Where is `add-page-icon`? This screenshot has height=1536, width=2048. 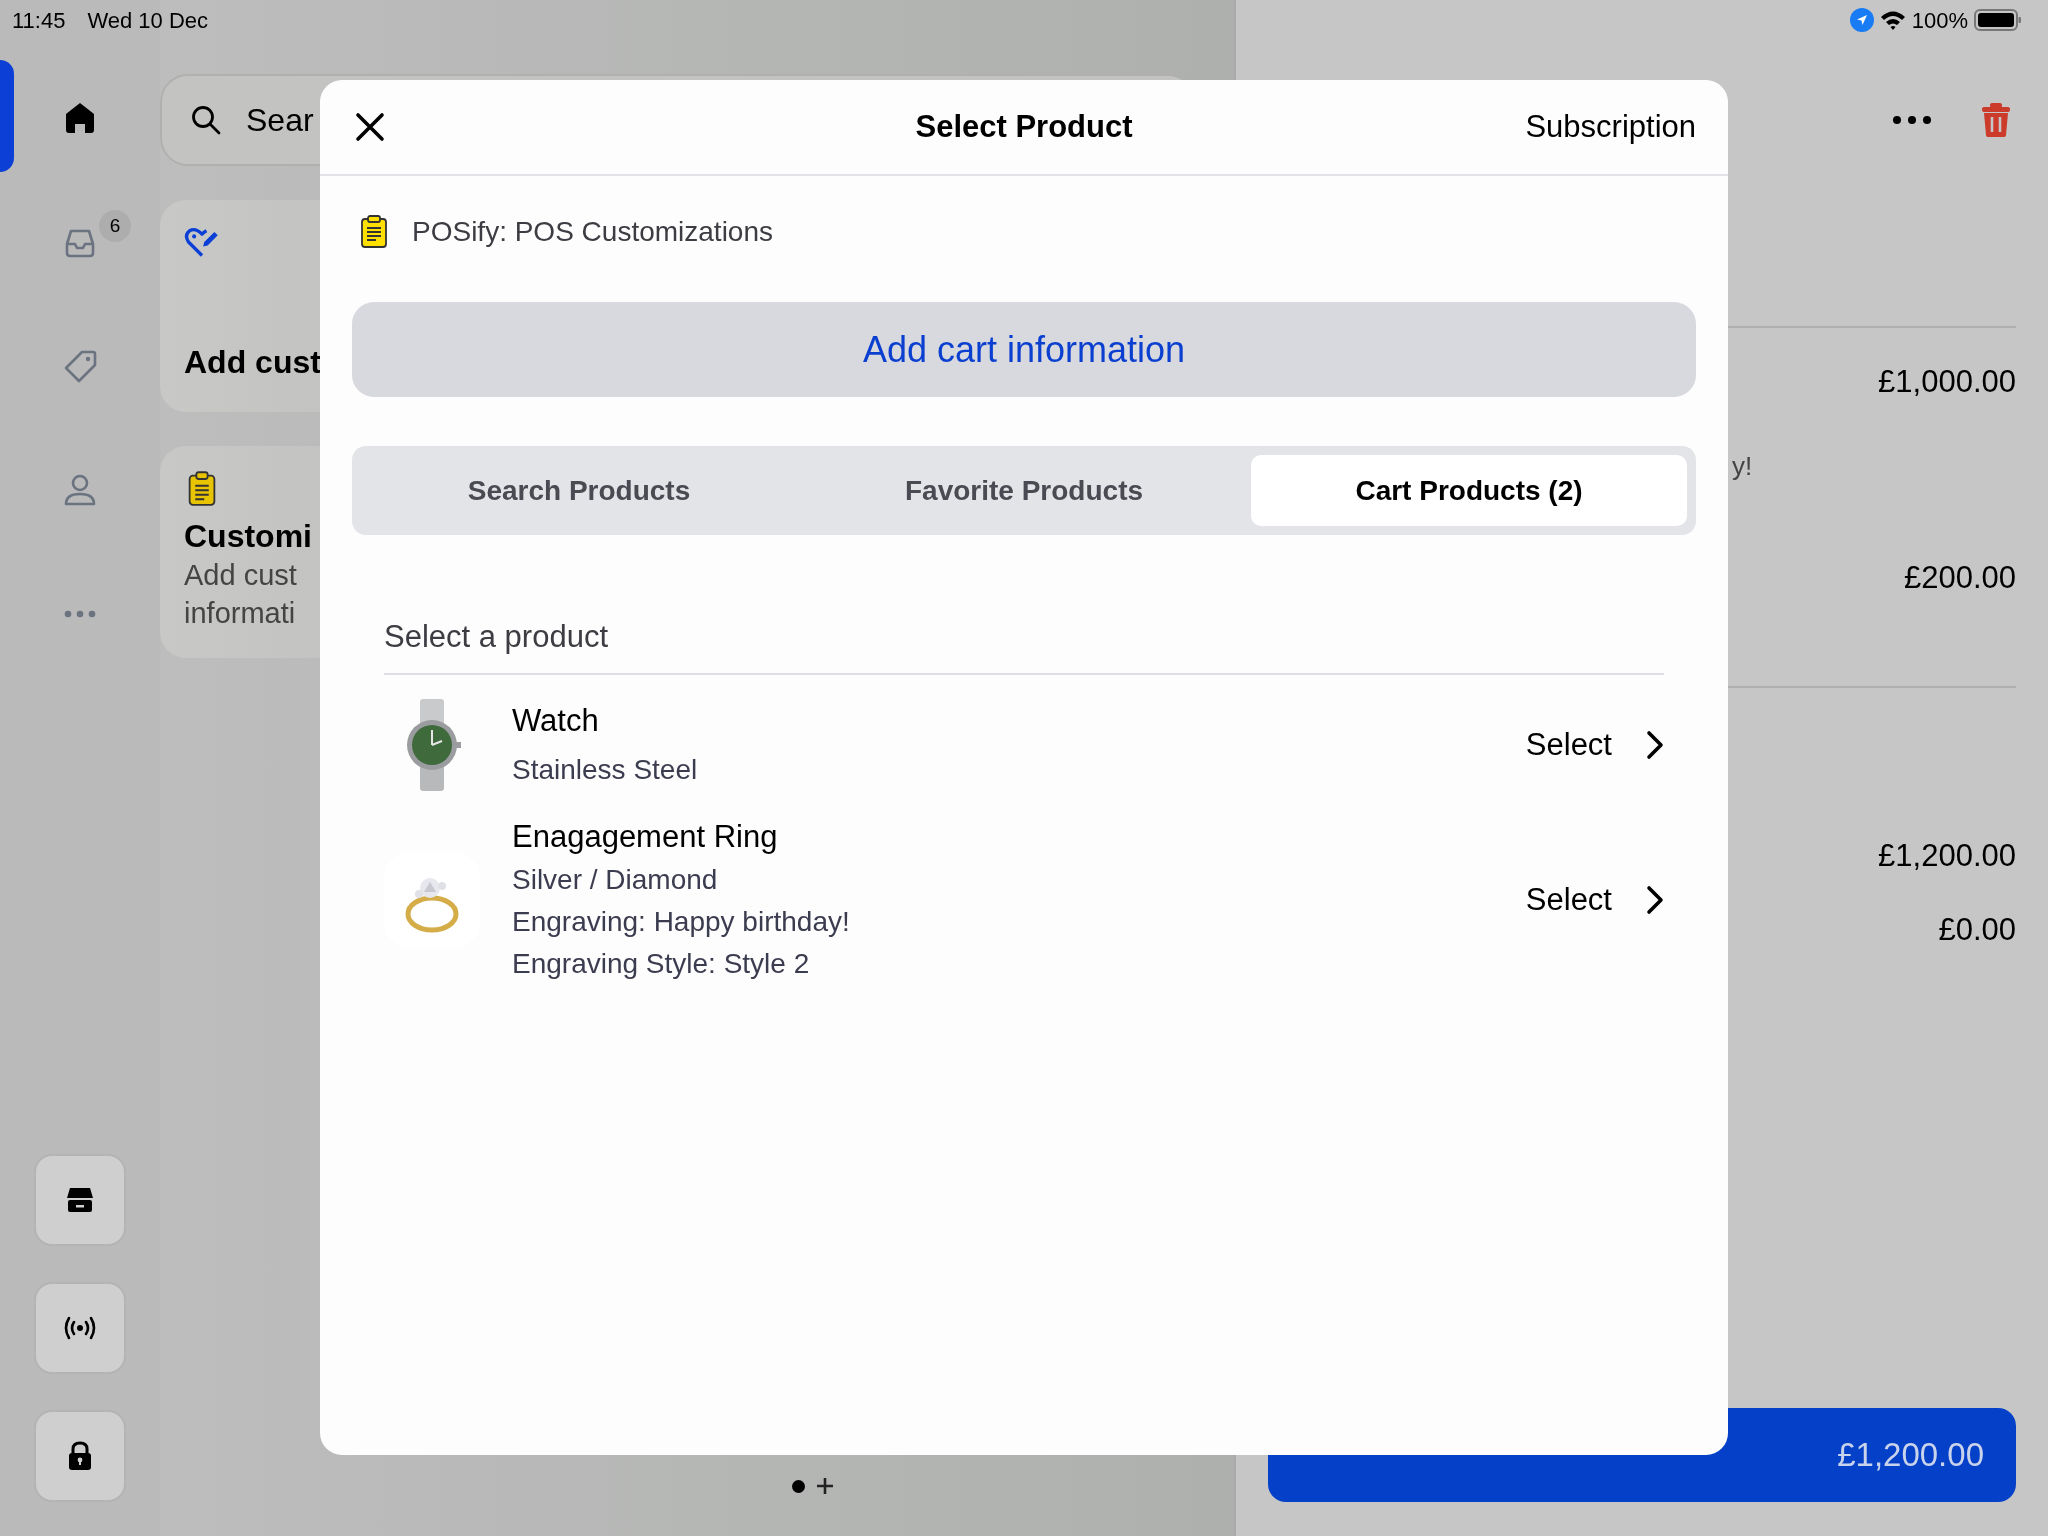
add-page-icon is located at coordinates (824, 1486).